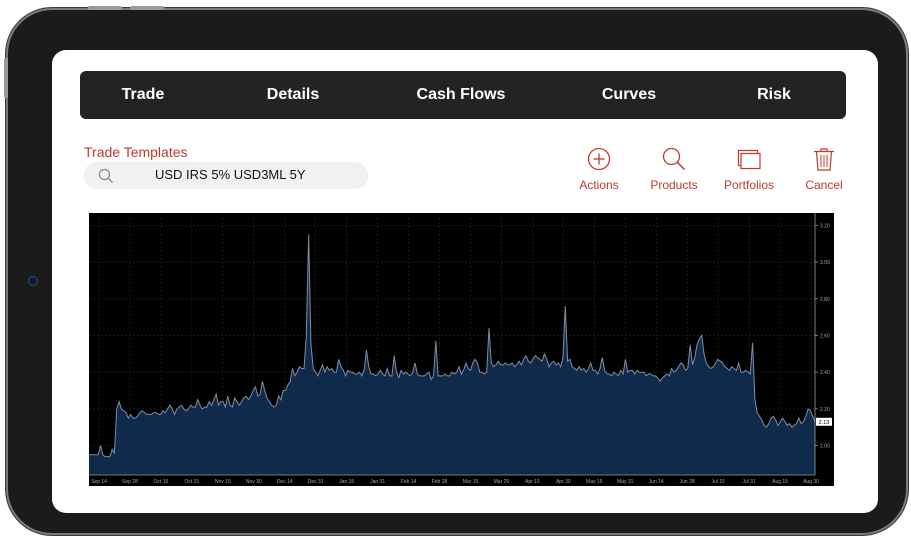  I want to click on x-tick-label: Dec 31, so click(316, 482).